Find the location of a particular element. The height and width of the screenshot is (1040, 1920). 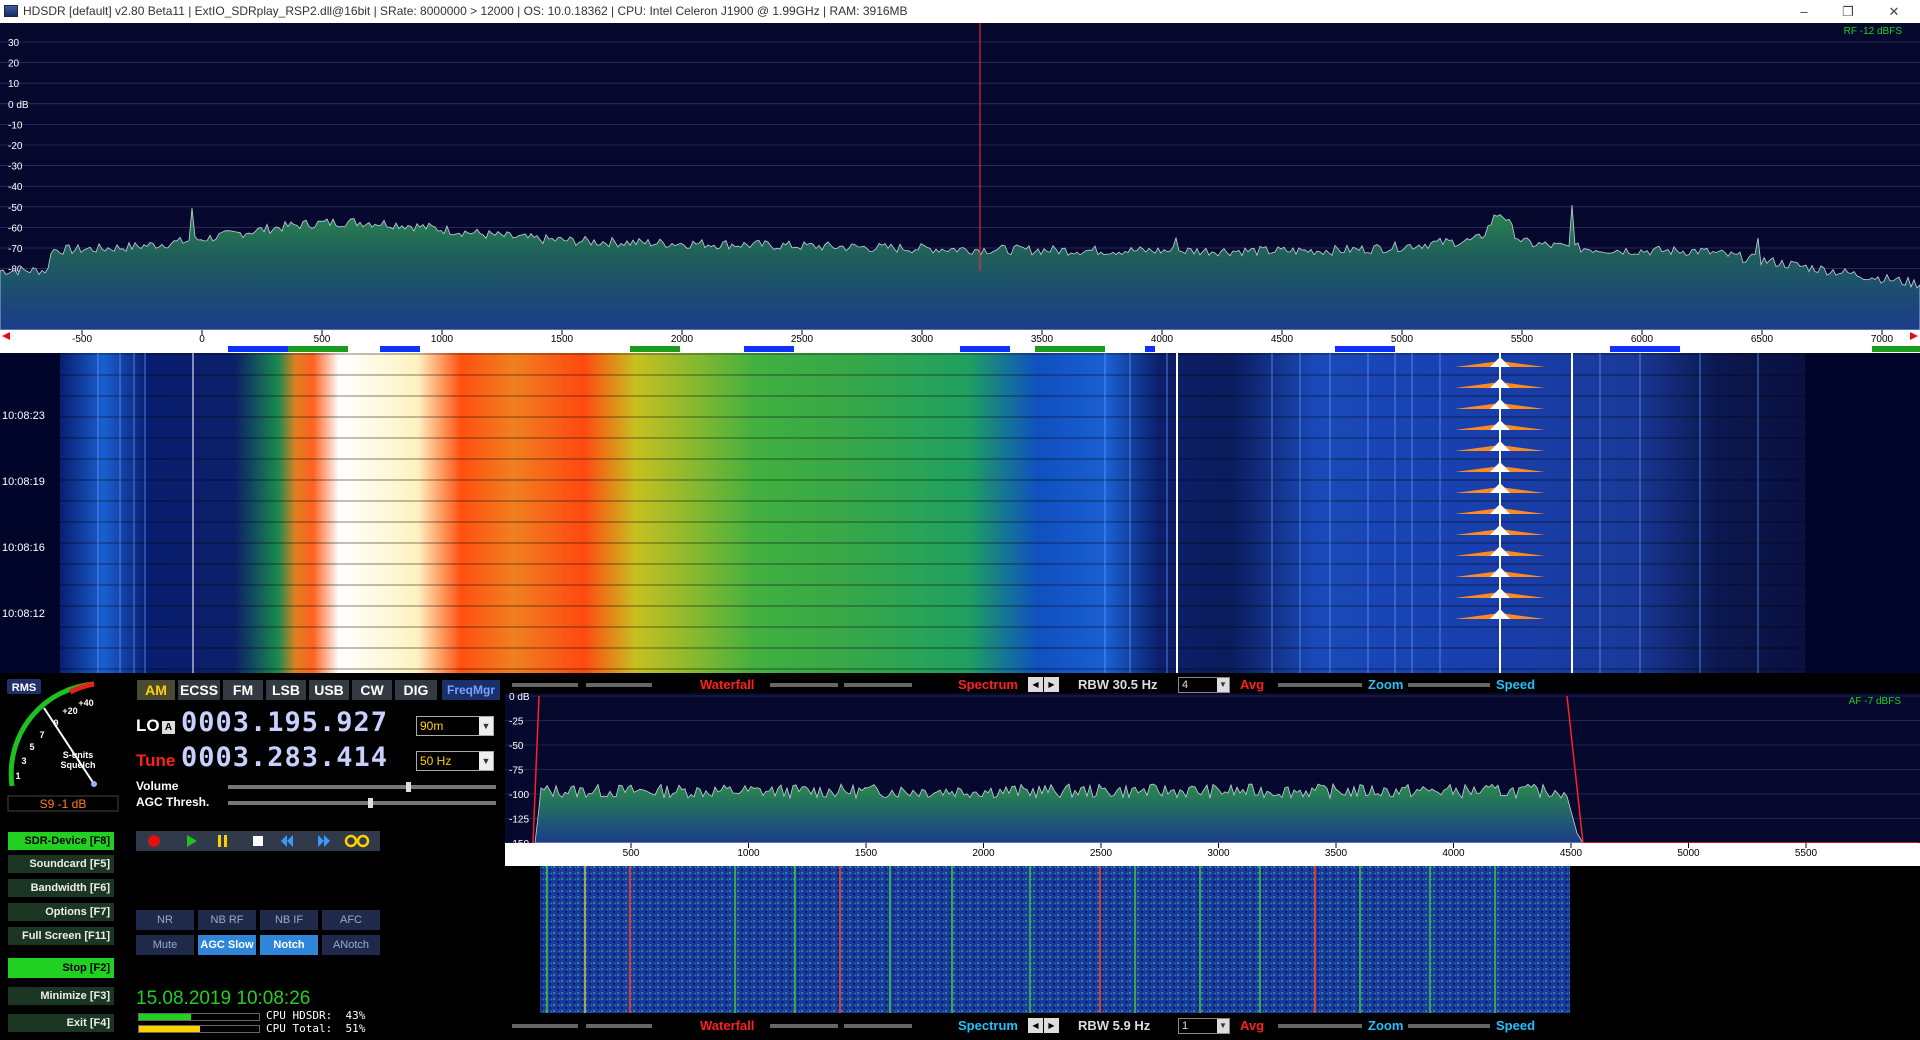

rf-freq-tick: 5500 is located at coordinates (1522, 339).